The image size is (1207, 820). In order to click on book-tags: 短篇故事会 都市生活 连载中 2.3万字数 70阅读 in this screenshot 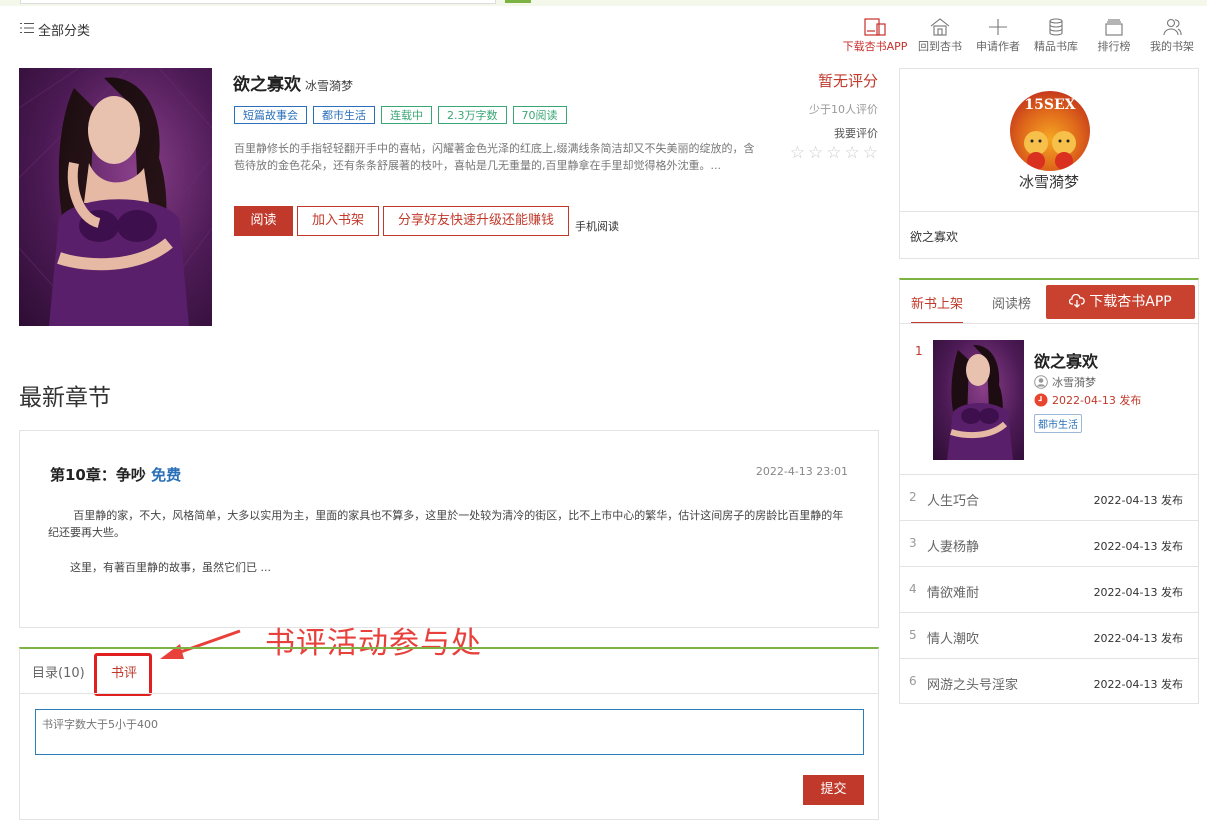, I will do `click(400, 115)`.